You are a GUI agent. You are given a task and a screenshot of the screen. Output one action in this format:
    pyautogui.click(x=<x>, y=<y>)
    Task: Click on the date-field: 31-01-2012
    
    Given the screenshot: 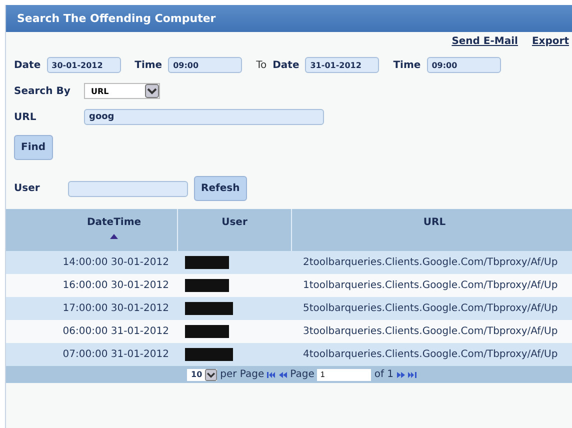 What is the action you would take?
    pyautogui.click(x=342, y=65)
    